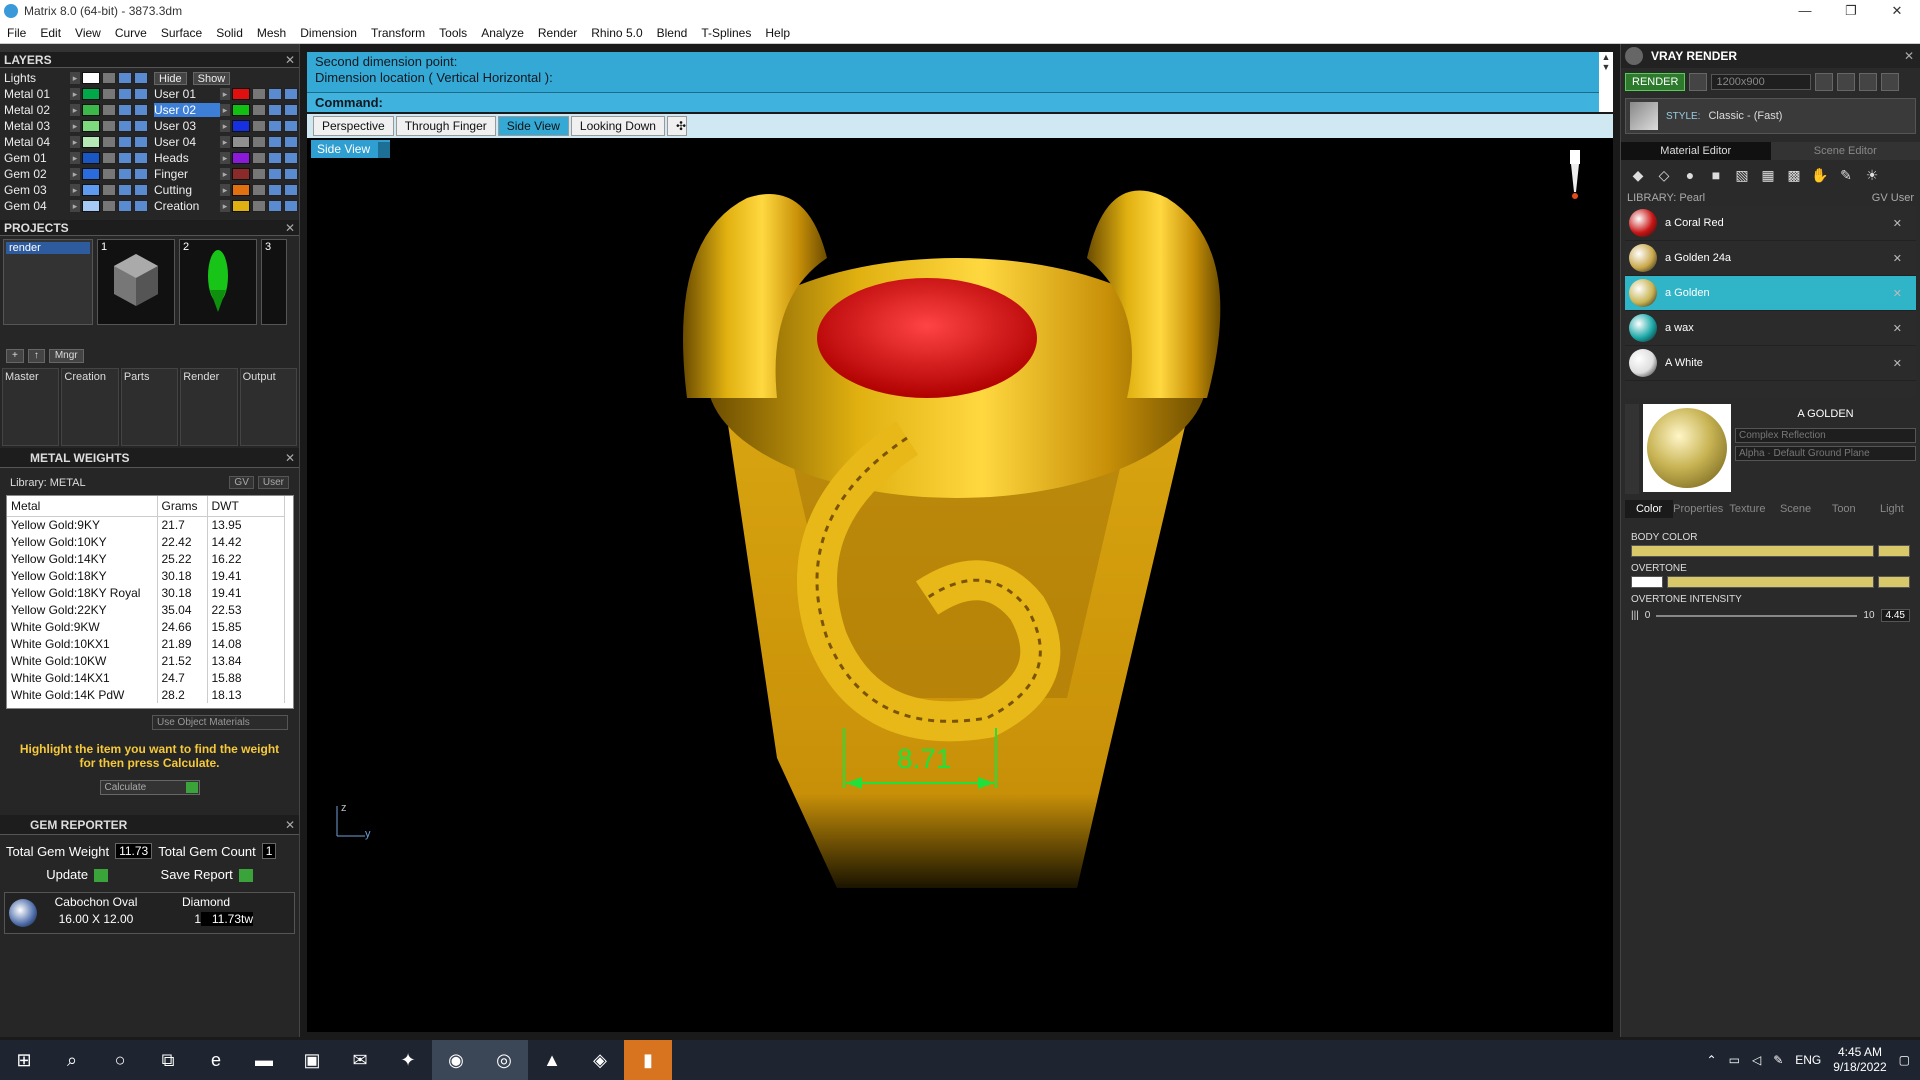  What do you see at coordinates (15, 356) in the screenshot?
I see `add-project-button: +` at bounding box center [15, 356].